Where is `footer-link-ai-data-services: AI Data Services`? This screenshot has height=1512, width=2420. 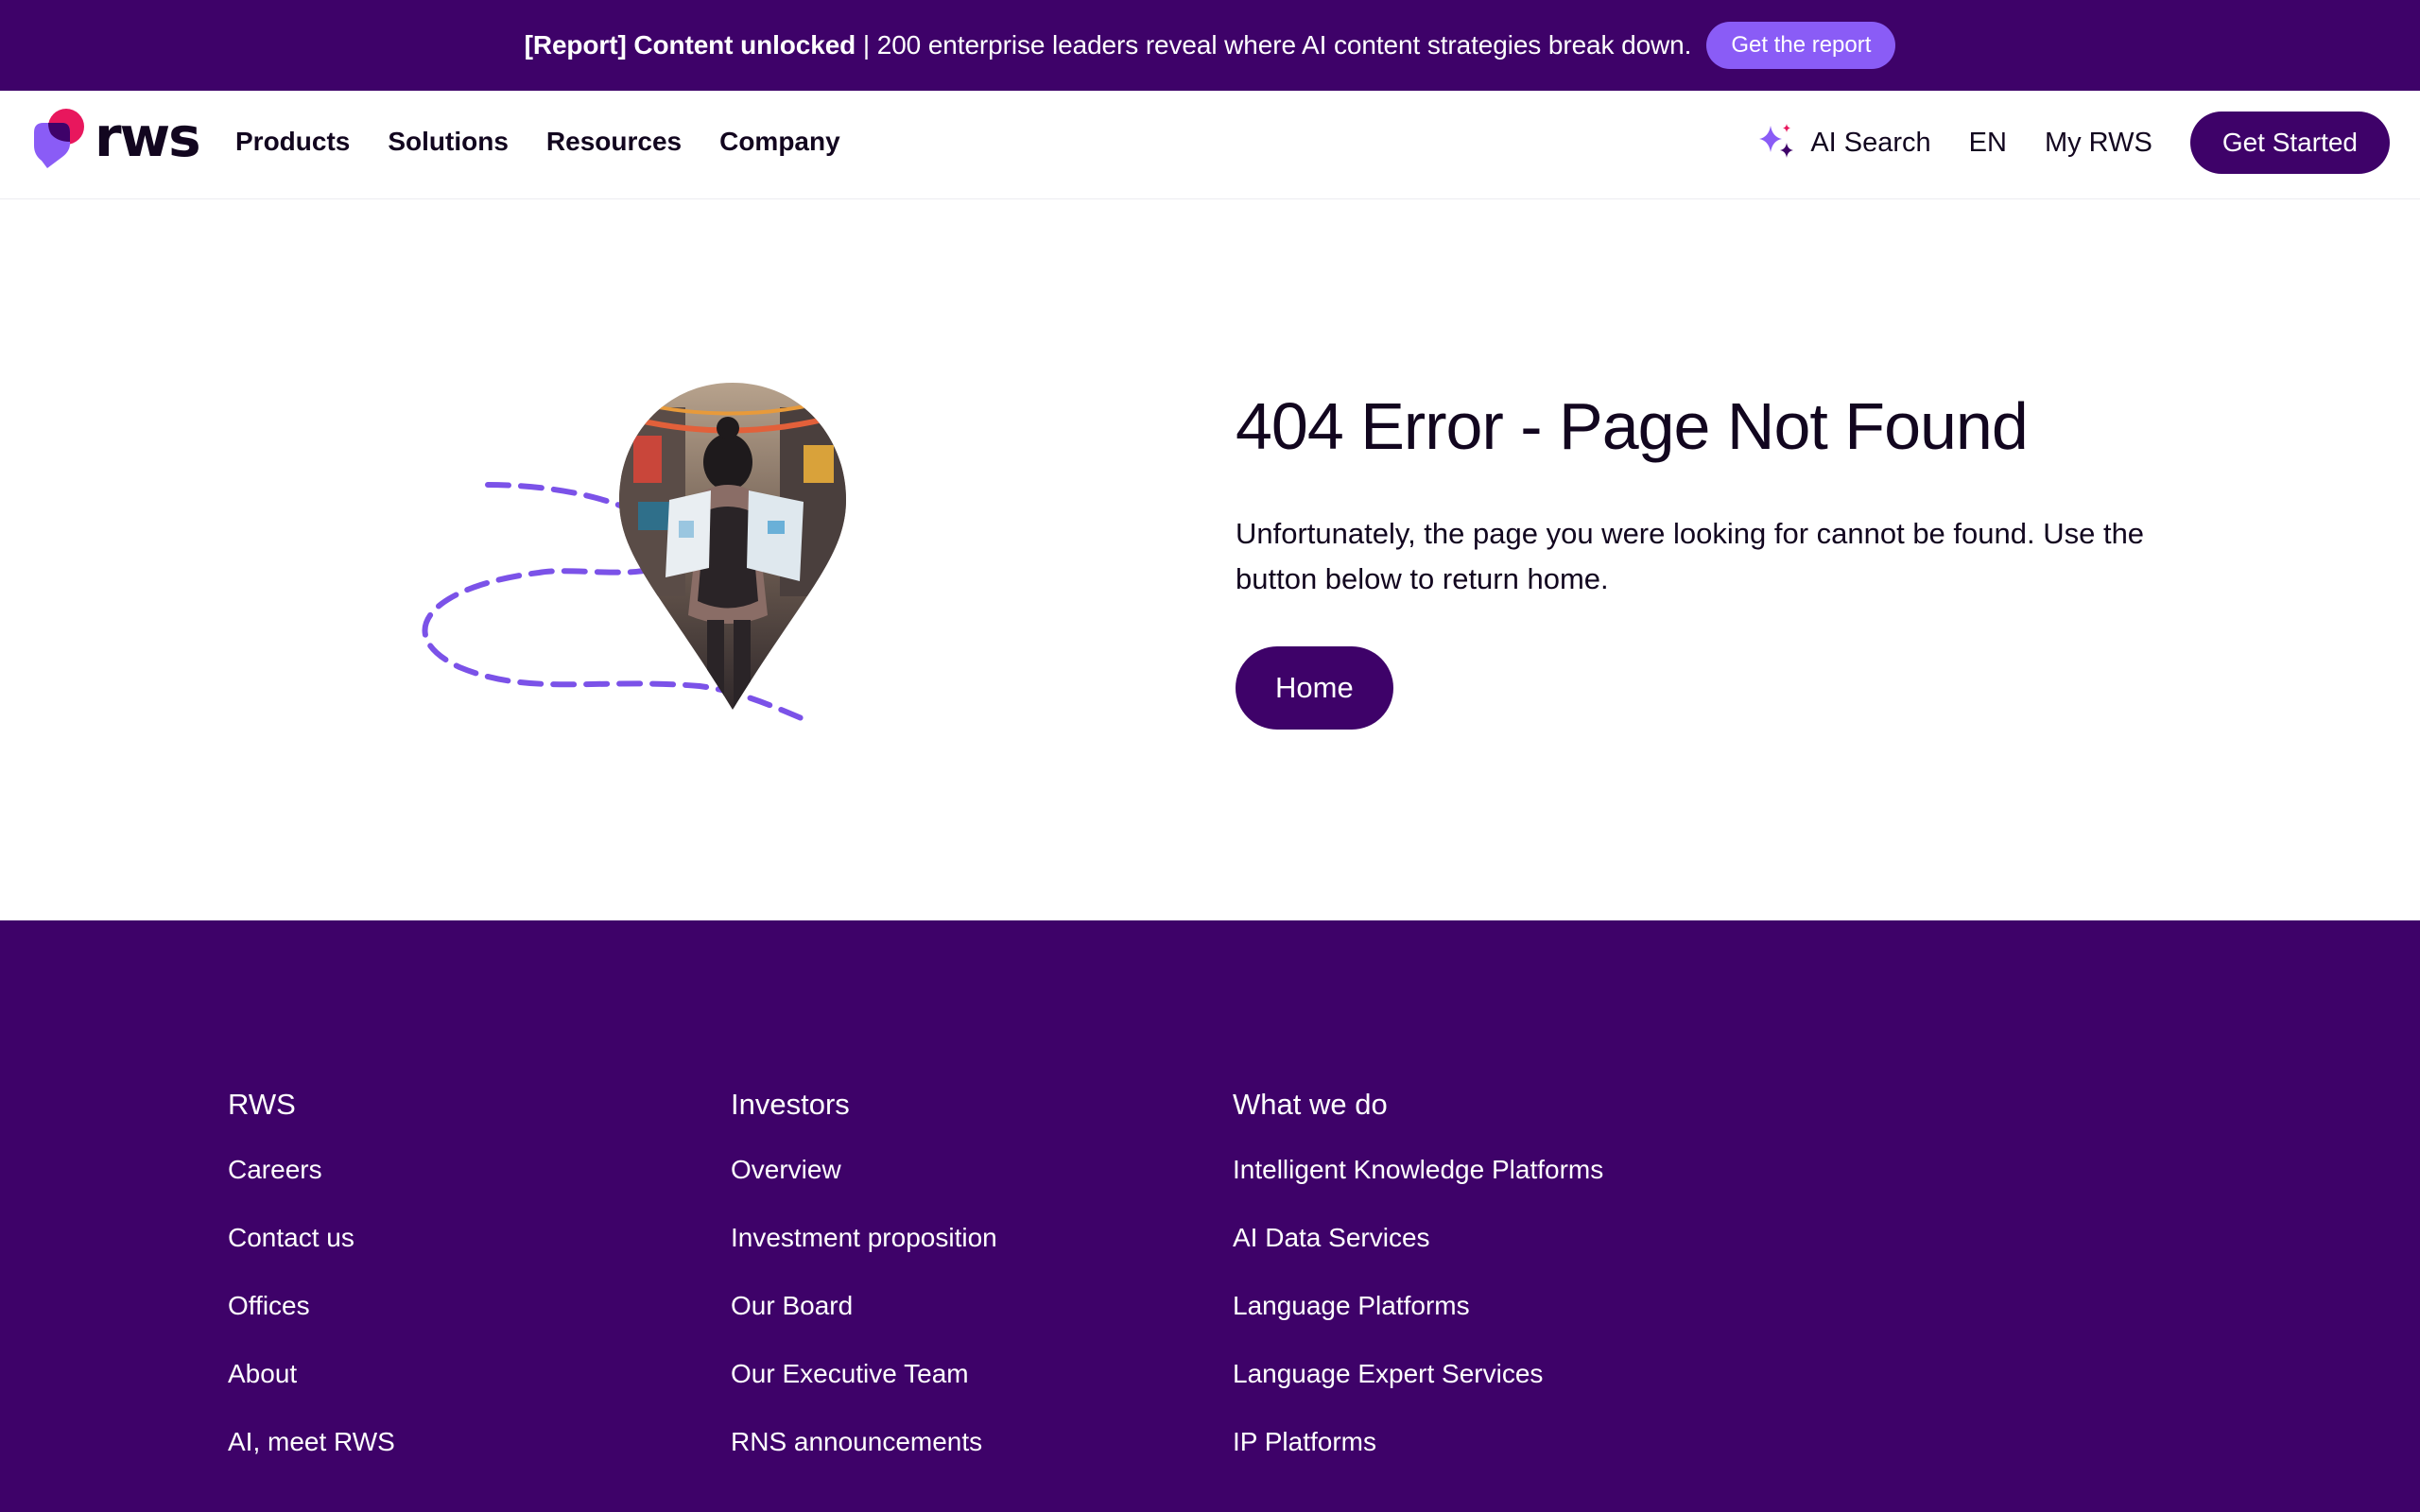
footer-link-ai-data-services: AI Data Services is located at coordinates (1418, 1253).